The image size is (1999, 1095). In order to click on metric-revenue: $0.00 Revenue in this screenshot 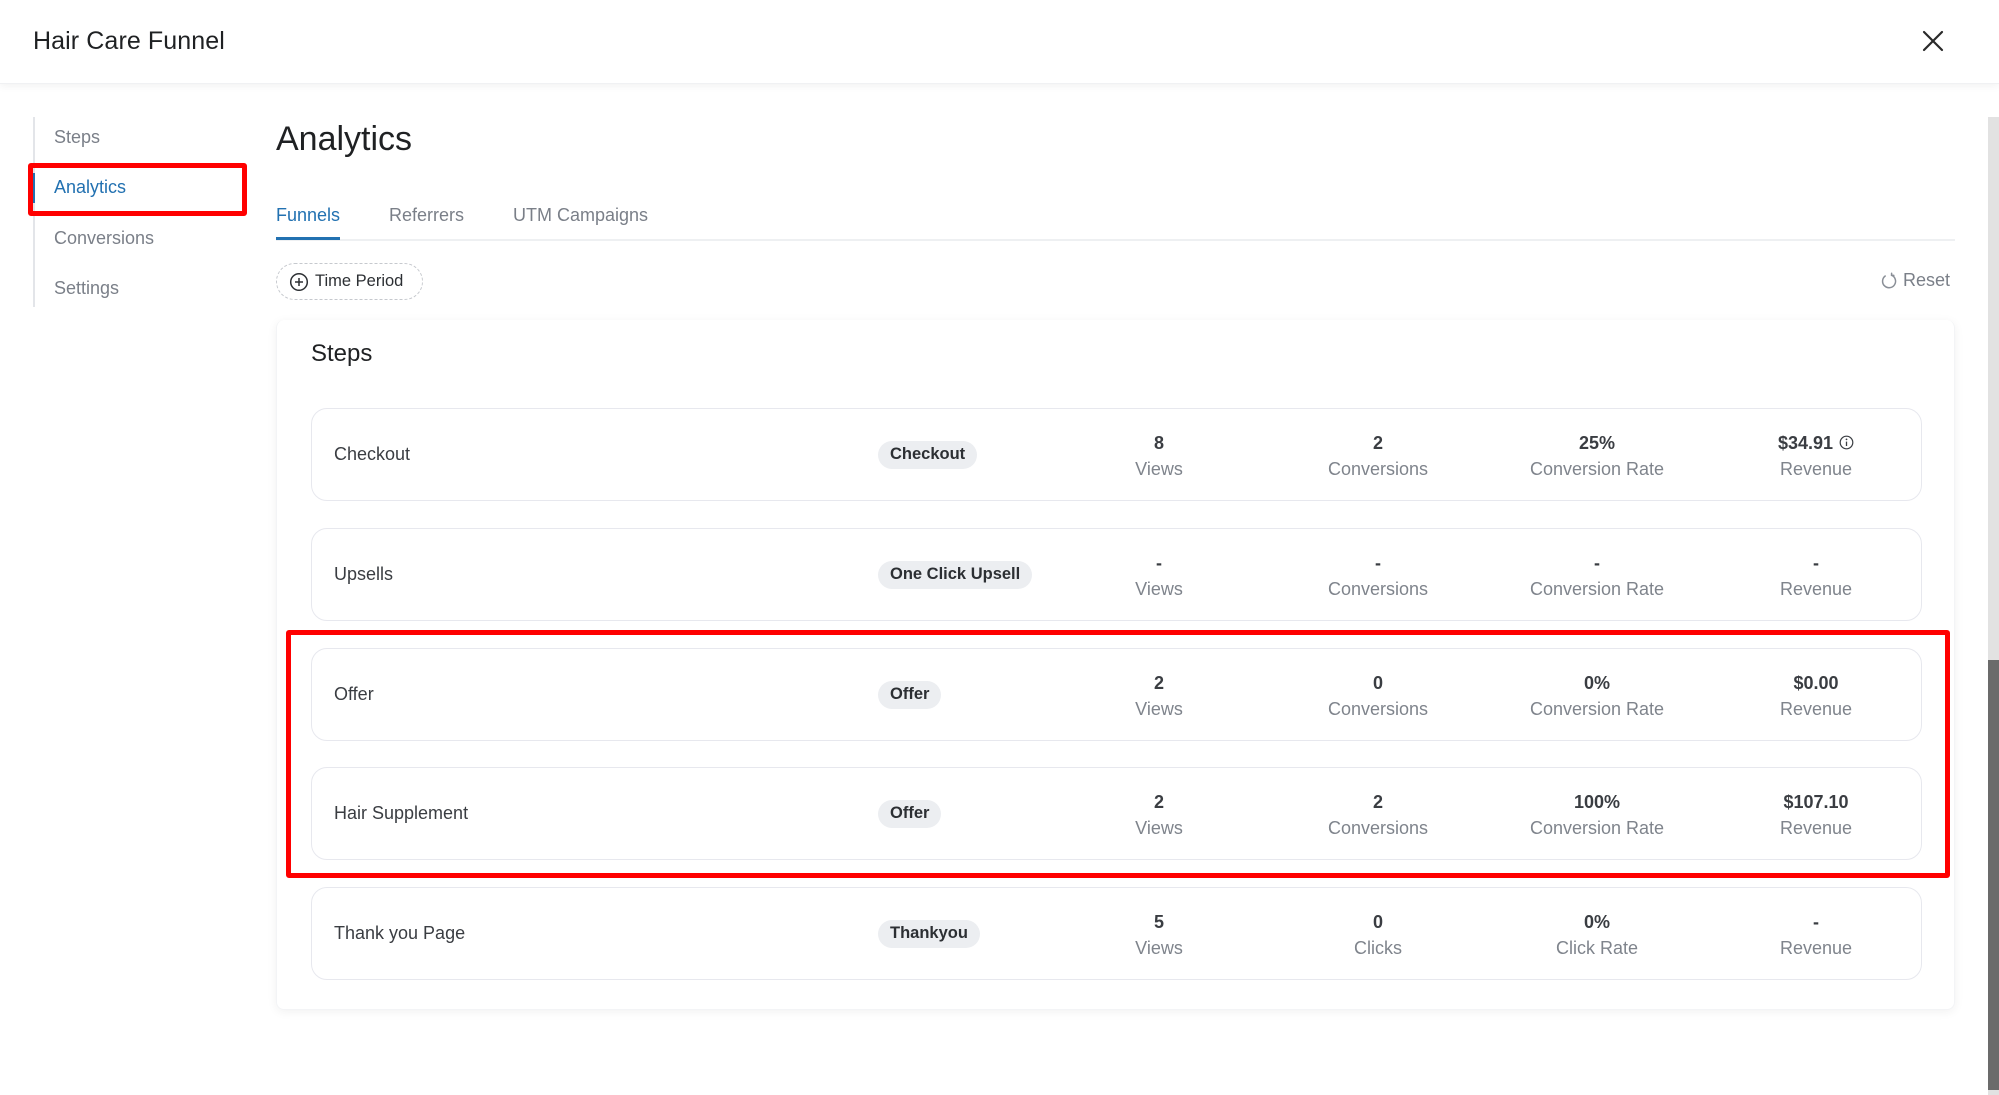, I will do `click(1816, 694)`.